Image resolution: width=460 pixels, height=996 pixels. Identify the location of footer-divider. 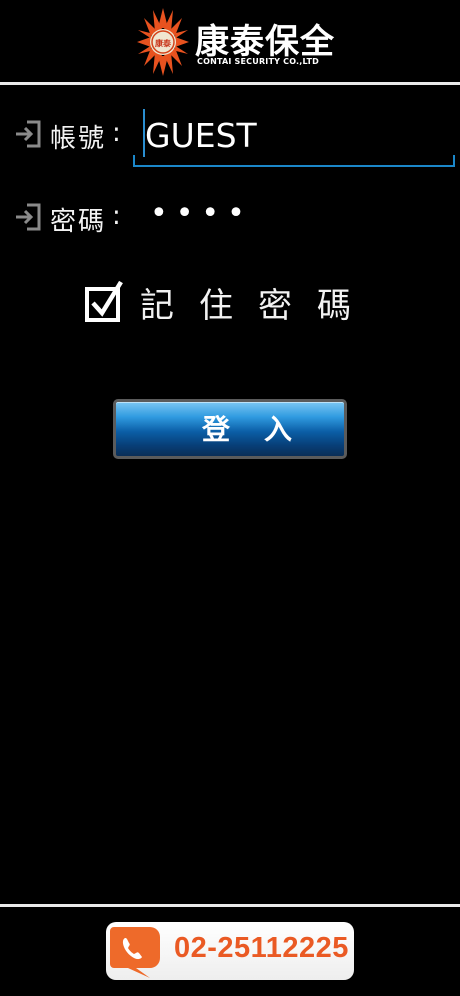
(230, 905).